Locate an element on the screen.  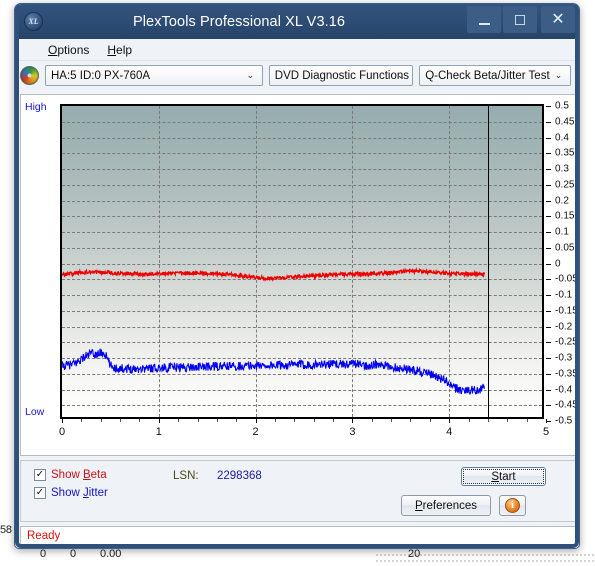
show-beta-checkbox-row: ✓ Show Beta is located at coordinates (70, 475).